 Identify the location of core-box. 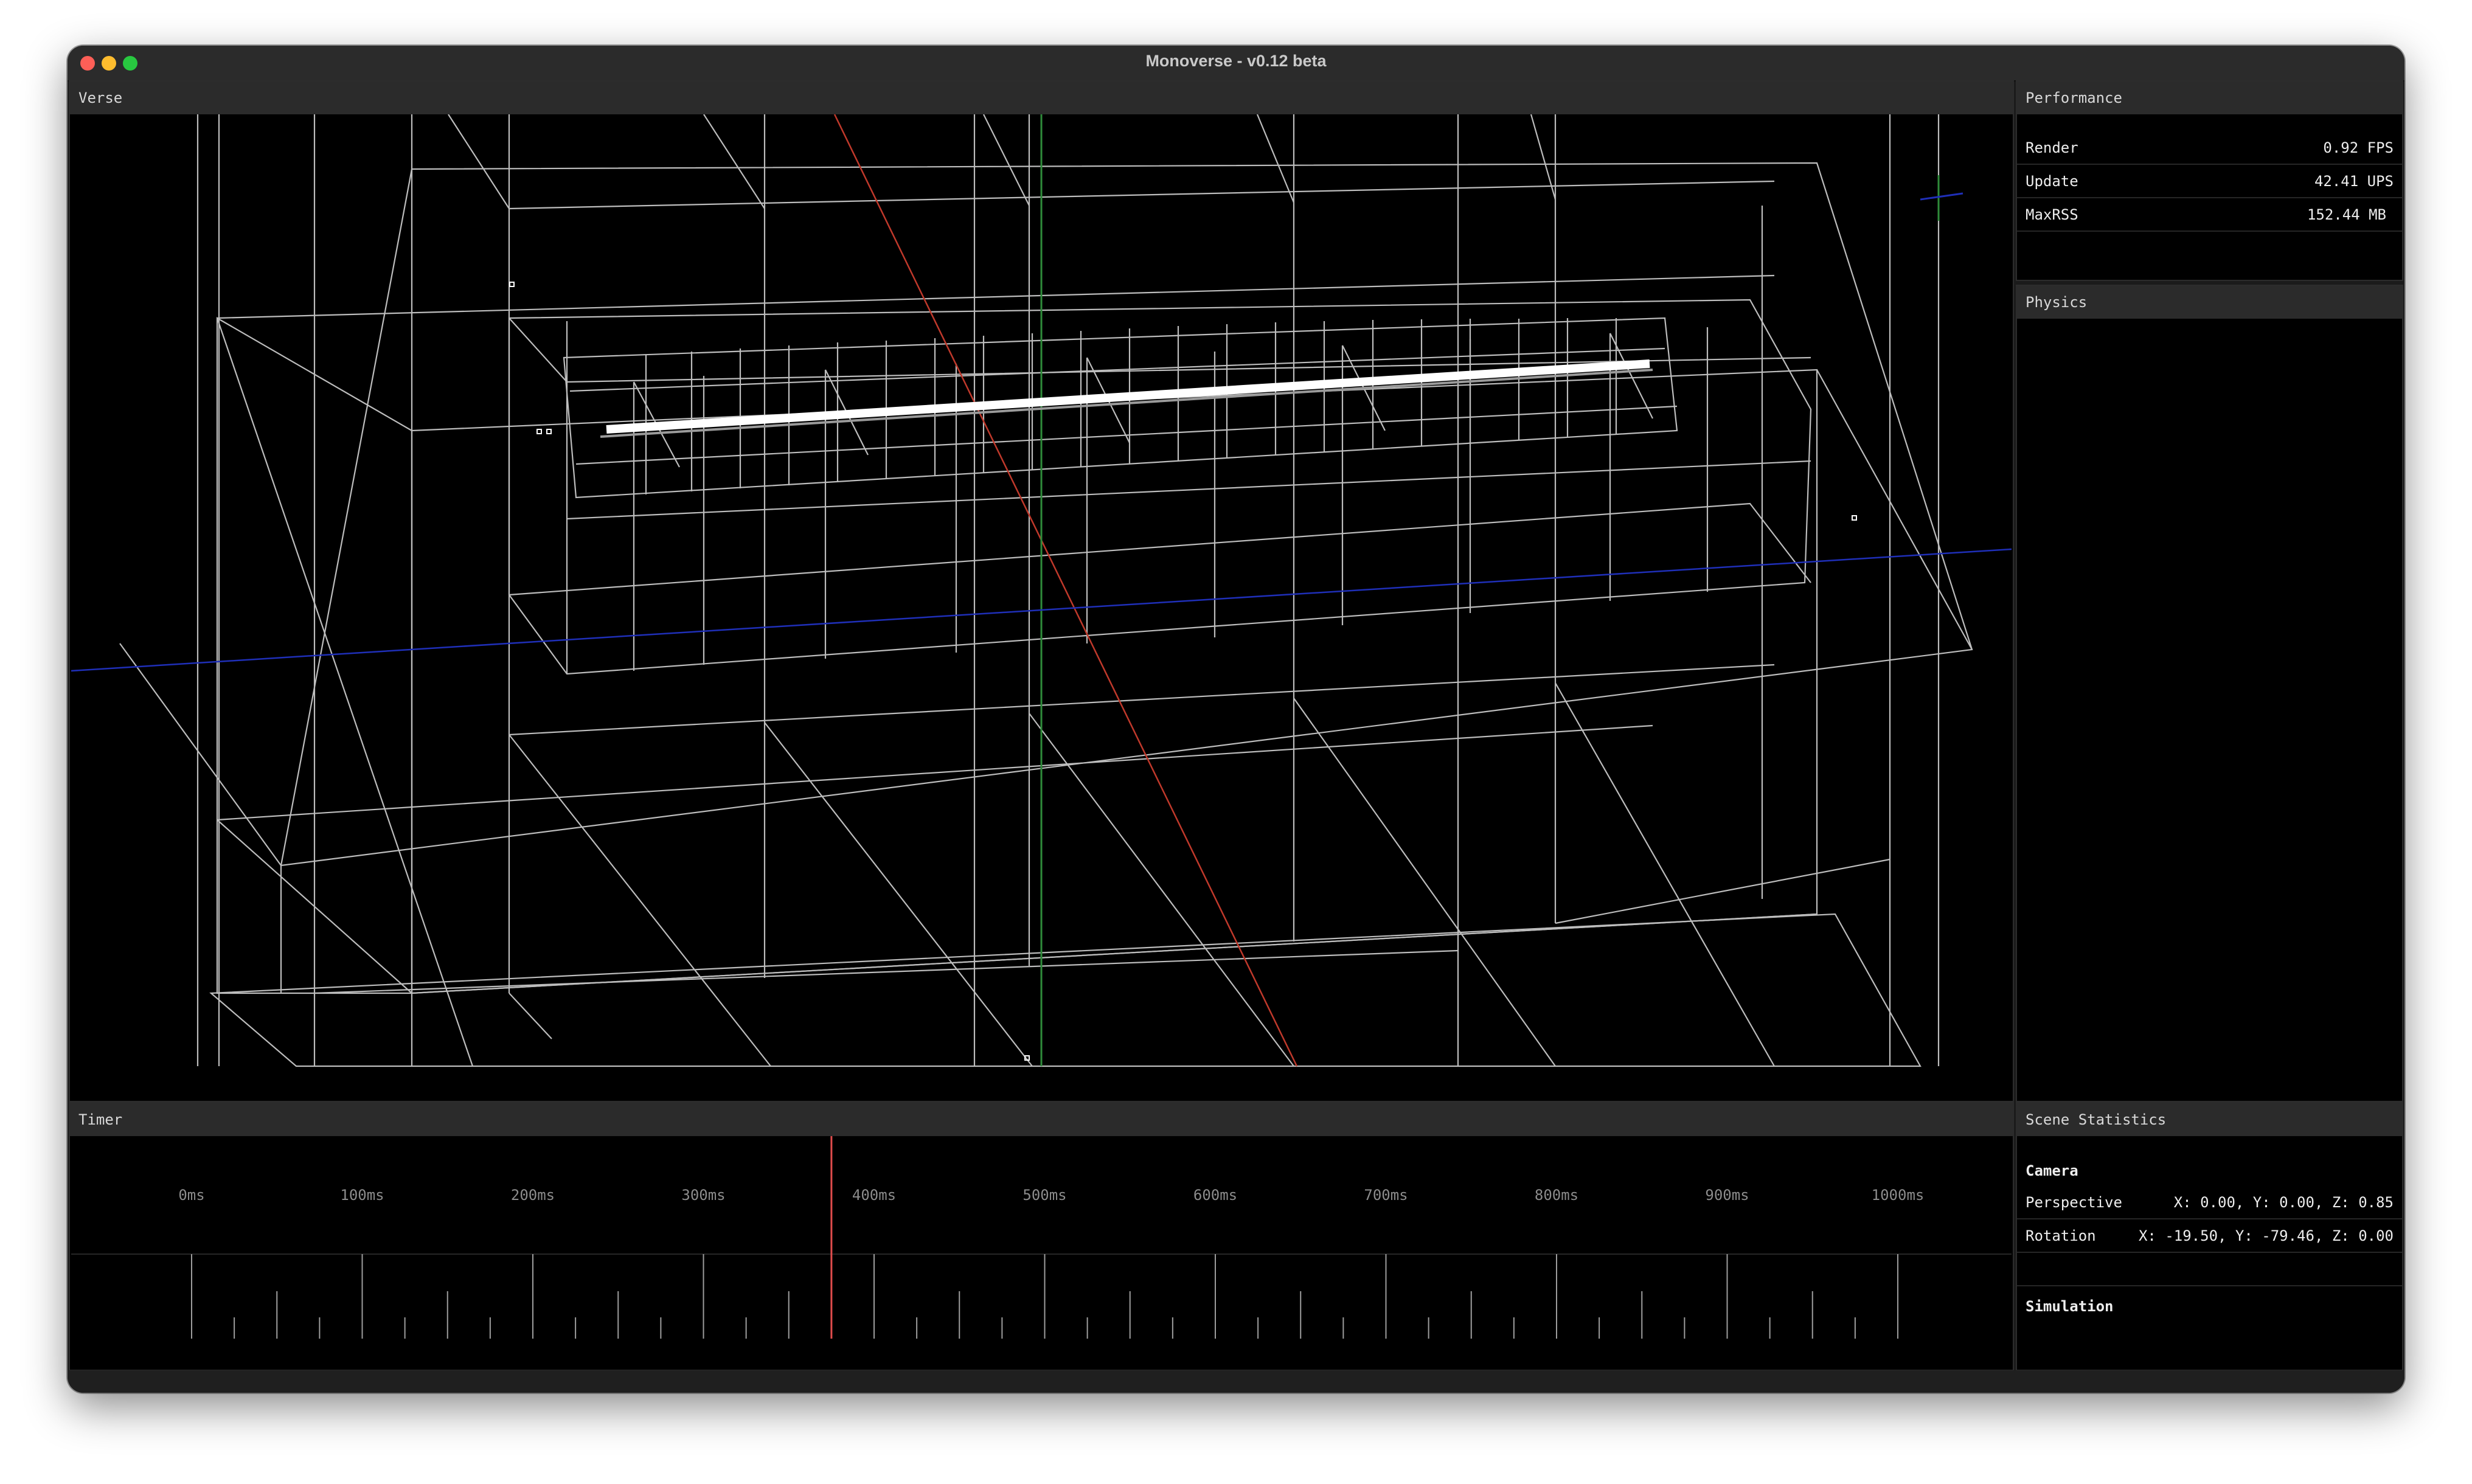
(1120, 408).